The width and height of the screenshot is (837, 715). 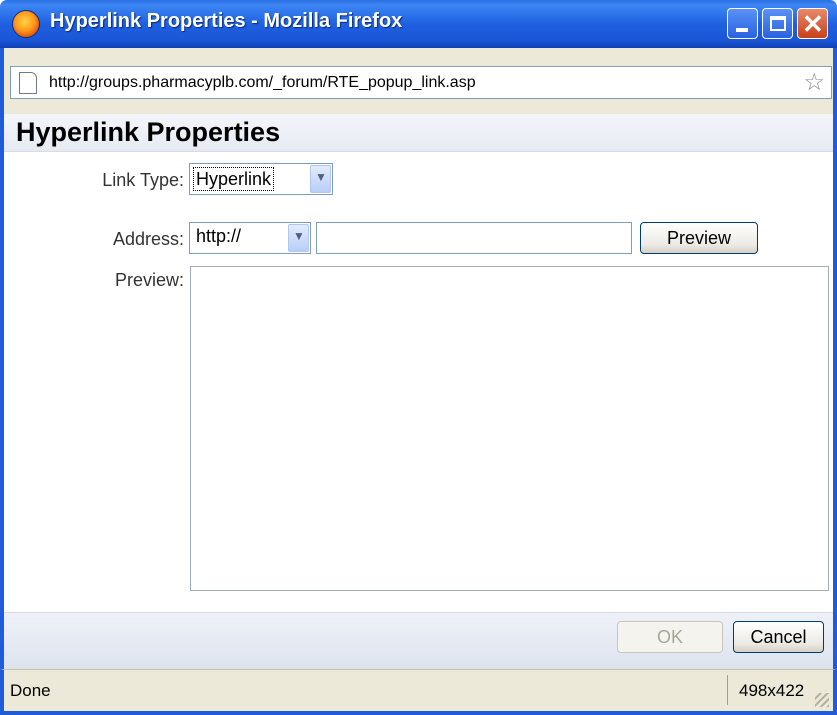 I want to click on link-type-dropdown-button: ▼, so click(x=320, y=179).